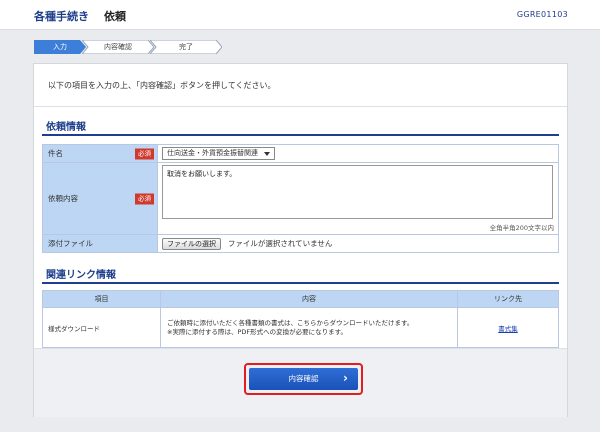 The image size is (600, 432). I want to click on step-complete: 完了, so click(186, 47).